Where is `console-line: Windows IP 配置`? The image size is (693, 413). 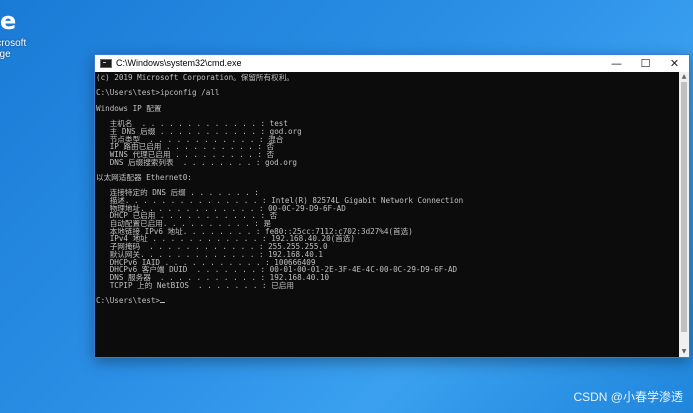 console-line: Windows IP 配置 is located at coordinates (129, 108).